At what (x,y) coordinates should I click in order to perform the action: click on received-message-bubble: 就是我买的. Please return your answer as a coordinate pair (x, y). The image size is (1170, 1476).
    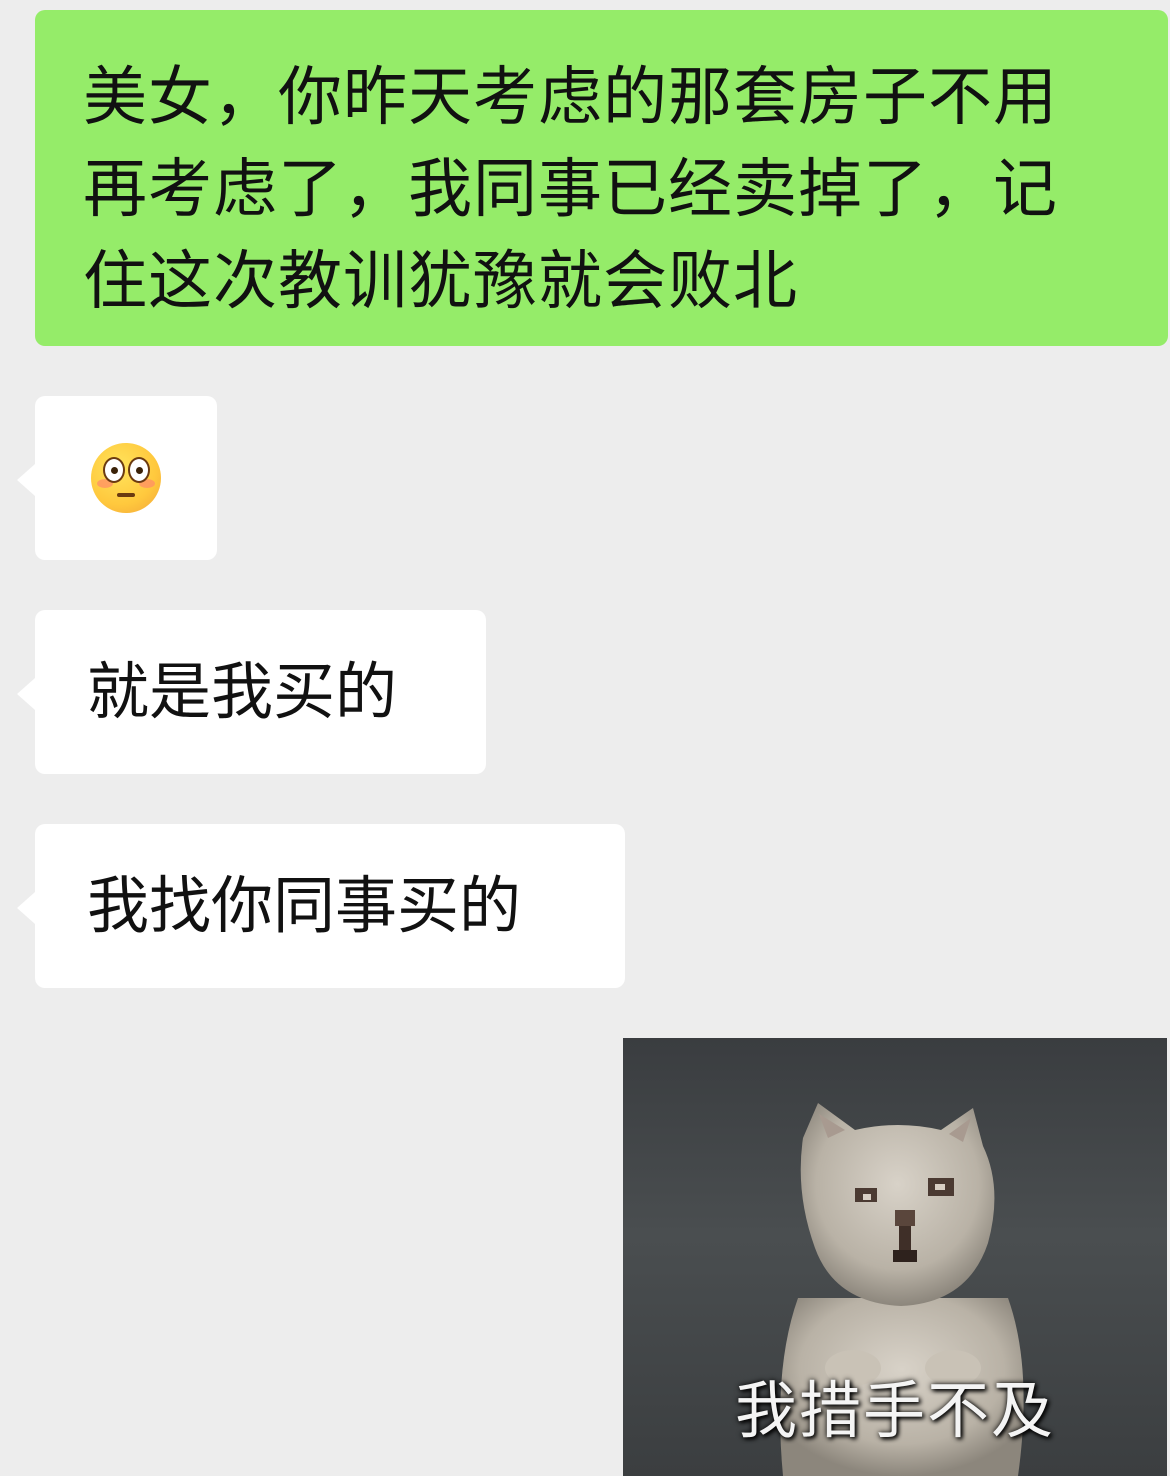
    Looking at the image, I should click on (251, 692).